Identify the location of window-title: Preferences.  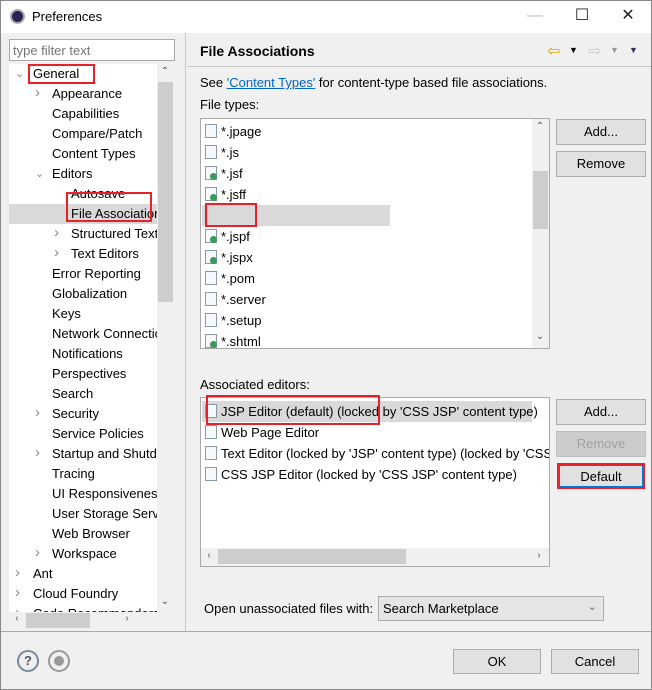
(67, 16).